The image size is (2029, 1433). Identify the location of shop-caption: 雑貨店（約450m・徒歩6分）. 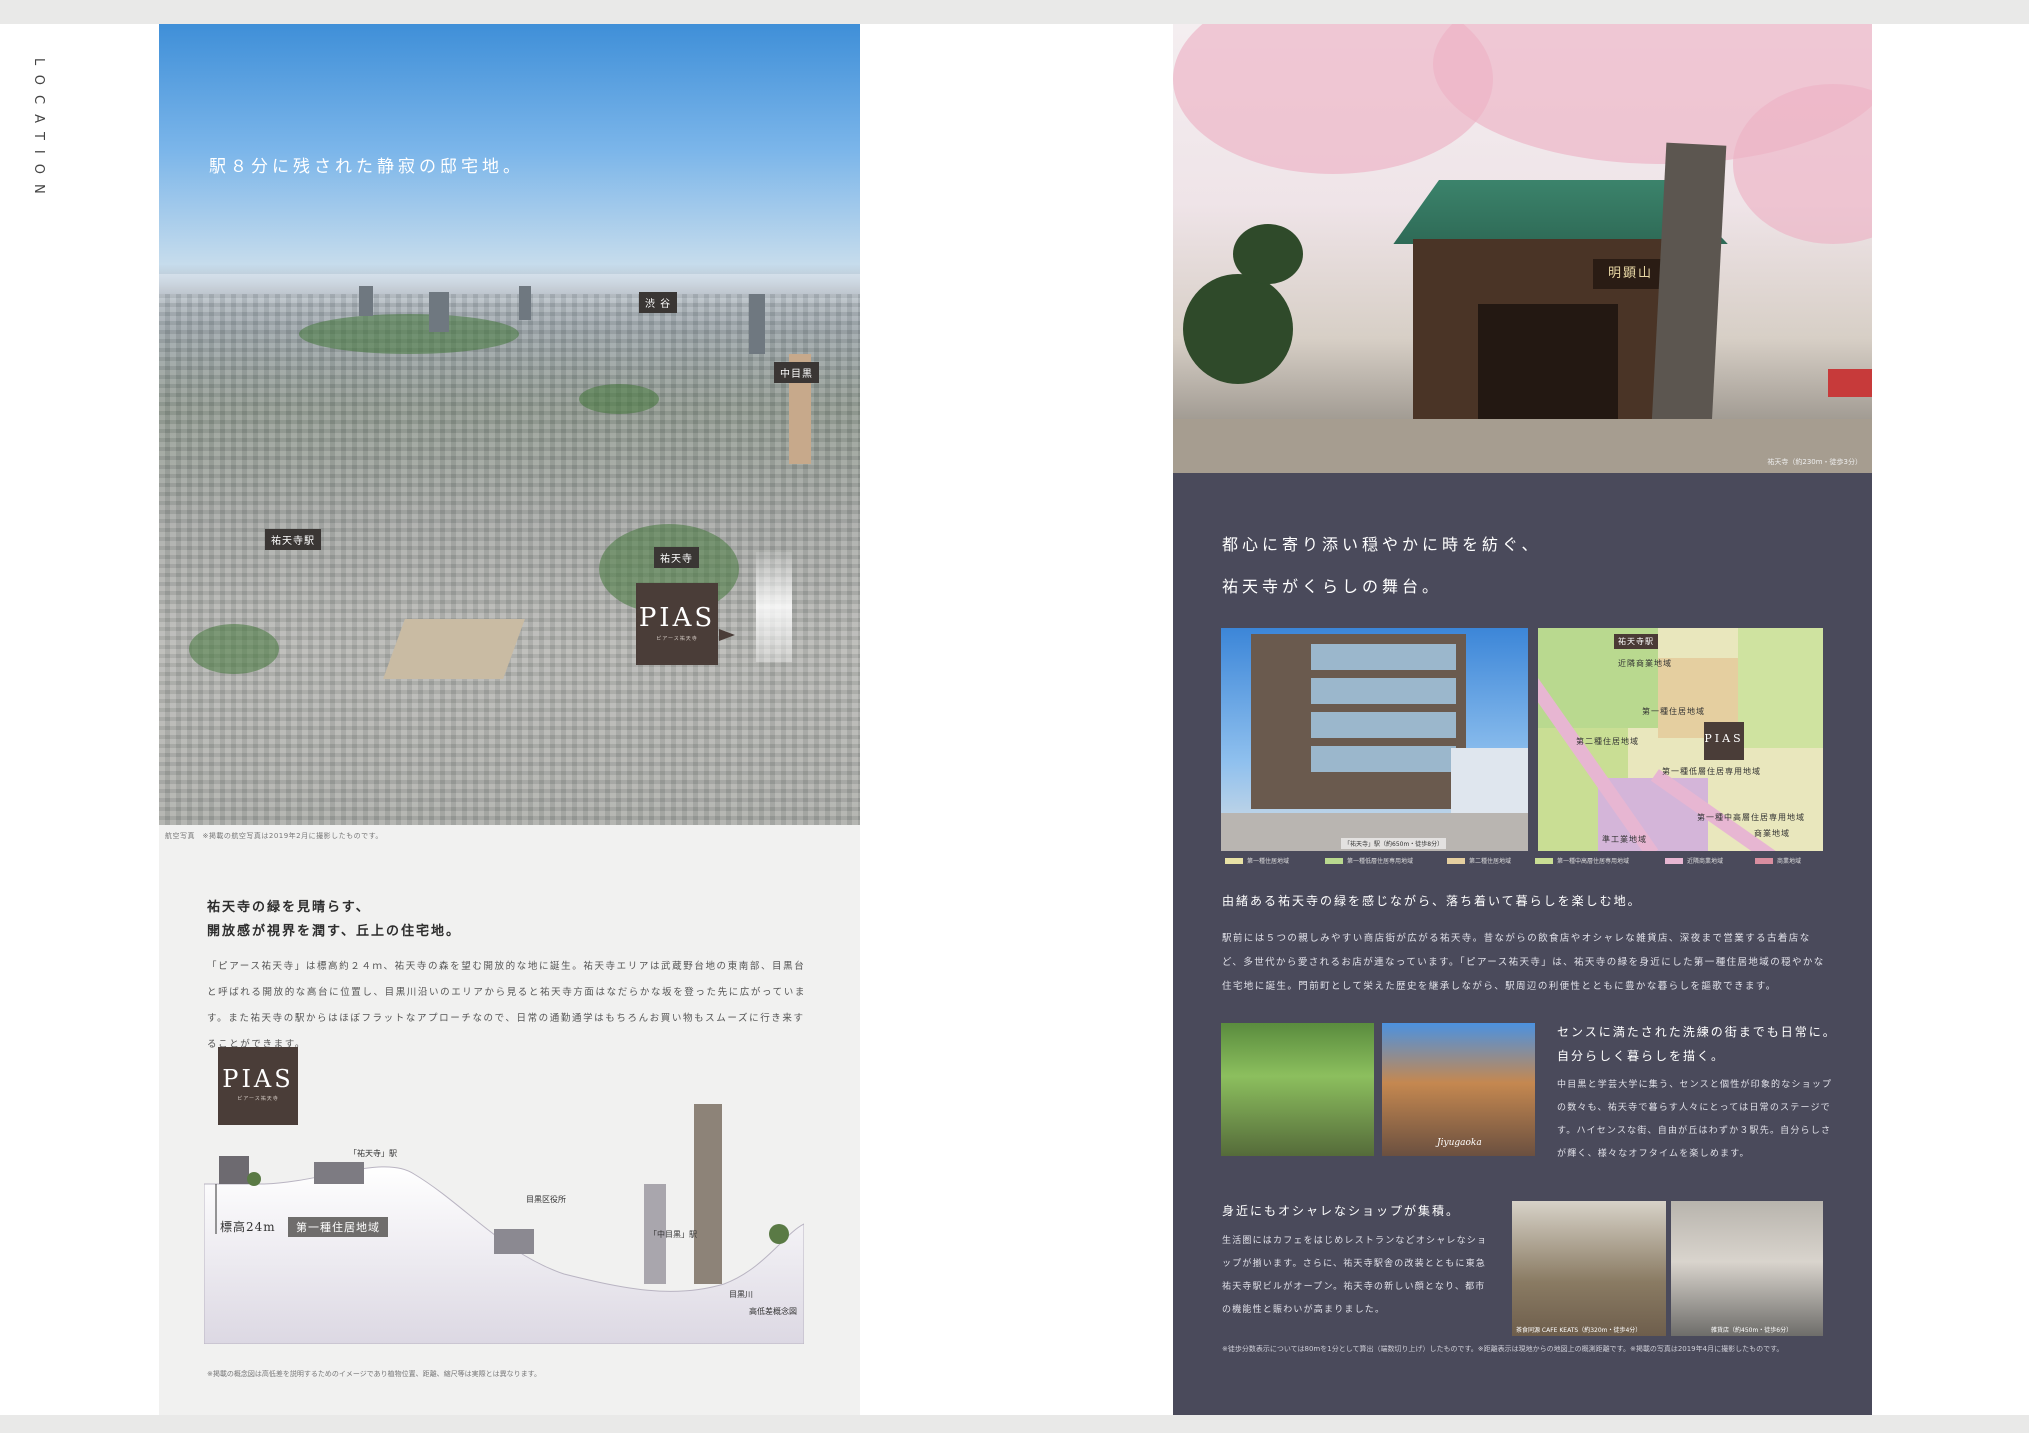
(1752, 1330).